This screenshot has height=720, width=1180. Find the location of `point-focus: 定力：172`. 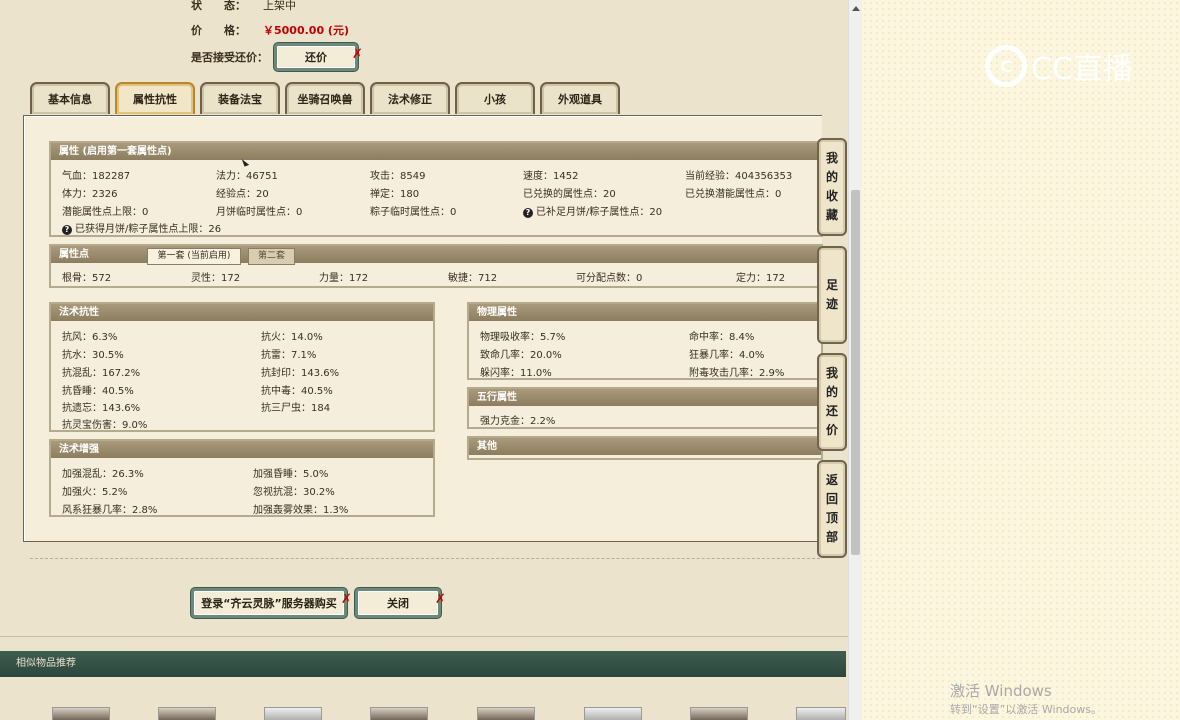

point-focus: 定力：172 is located at coordinates (761, 278).